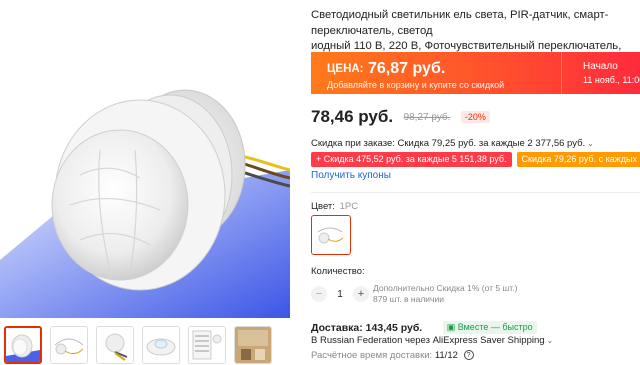 Image resolution: width=640 pixels, height=365 pixels. What do you see at coordinates (578, 159) in the screenshot?
I see `coupon-select: Скидка 79,26 руб. с каждых 1 981,` at bounding box center [578, 159].